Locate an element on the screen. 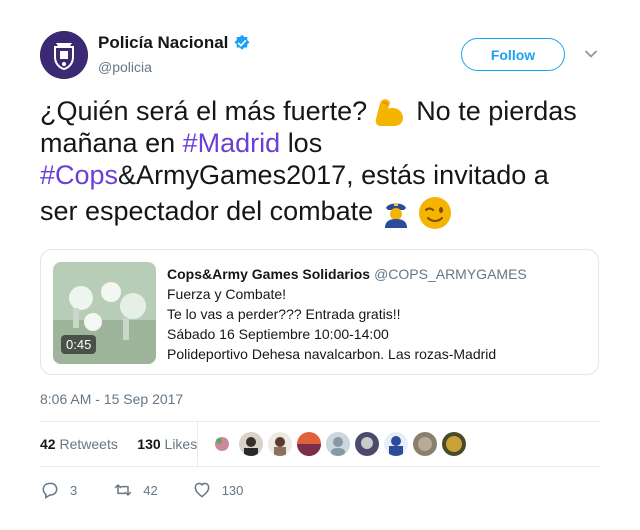 The width and height of the screenshot is (640, 530). hashtag-madrid: #Madrid is located at coordinates (232, 143).